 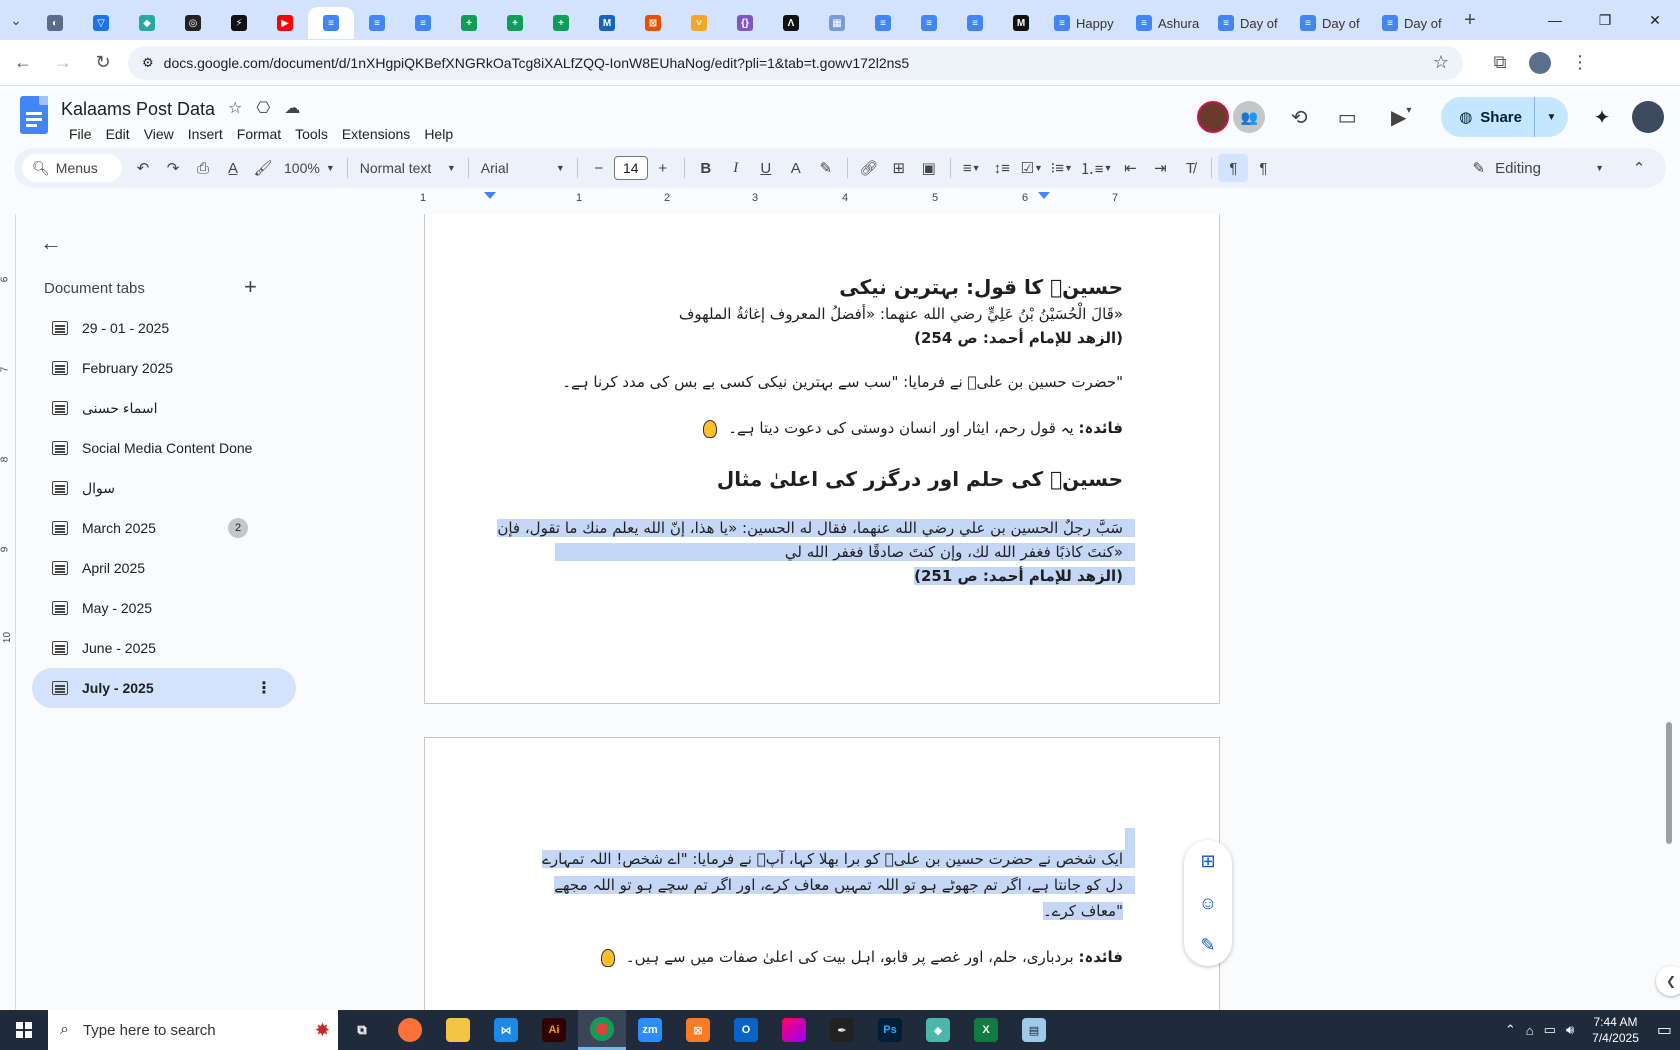 What do you see at coordinates (650, 1030) in the screenshot?
I see `zoom-icon: zm` at bounding box center [650, 1030].